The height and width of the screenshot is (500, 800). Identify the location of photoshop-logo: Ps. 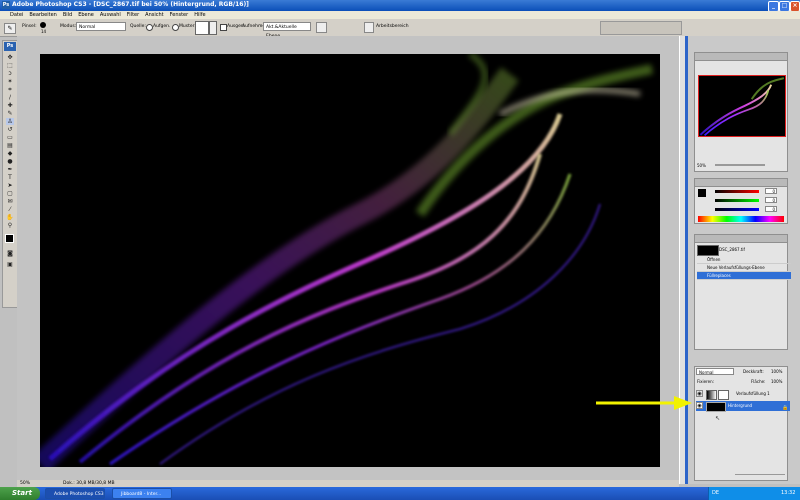
(10, 46).